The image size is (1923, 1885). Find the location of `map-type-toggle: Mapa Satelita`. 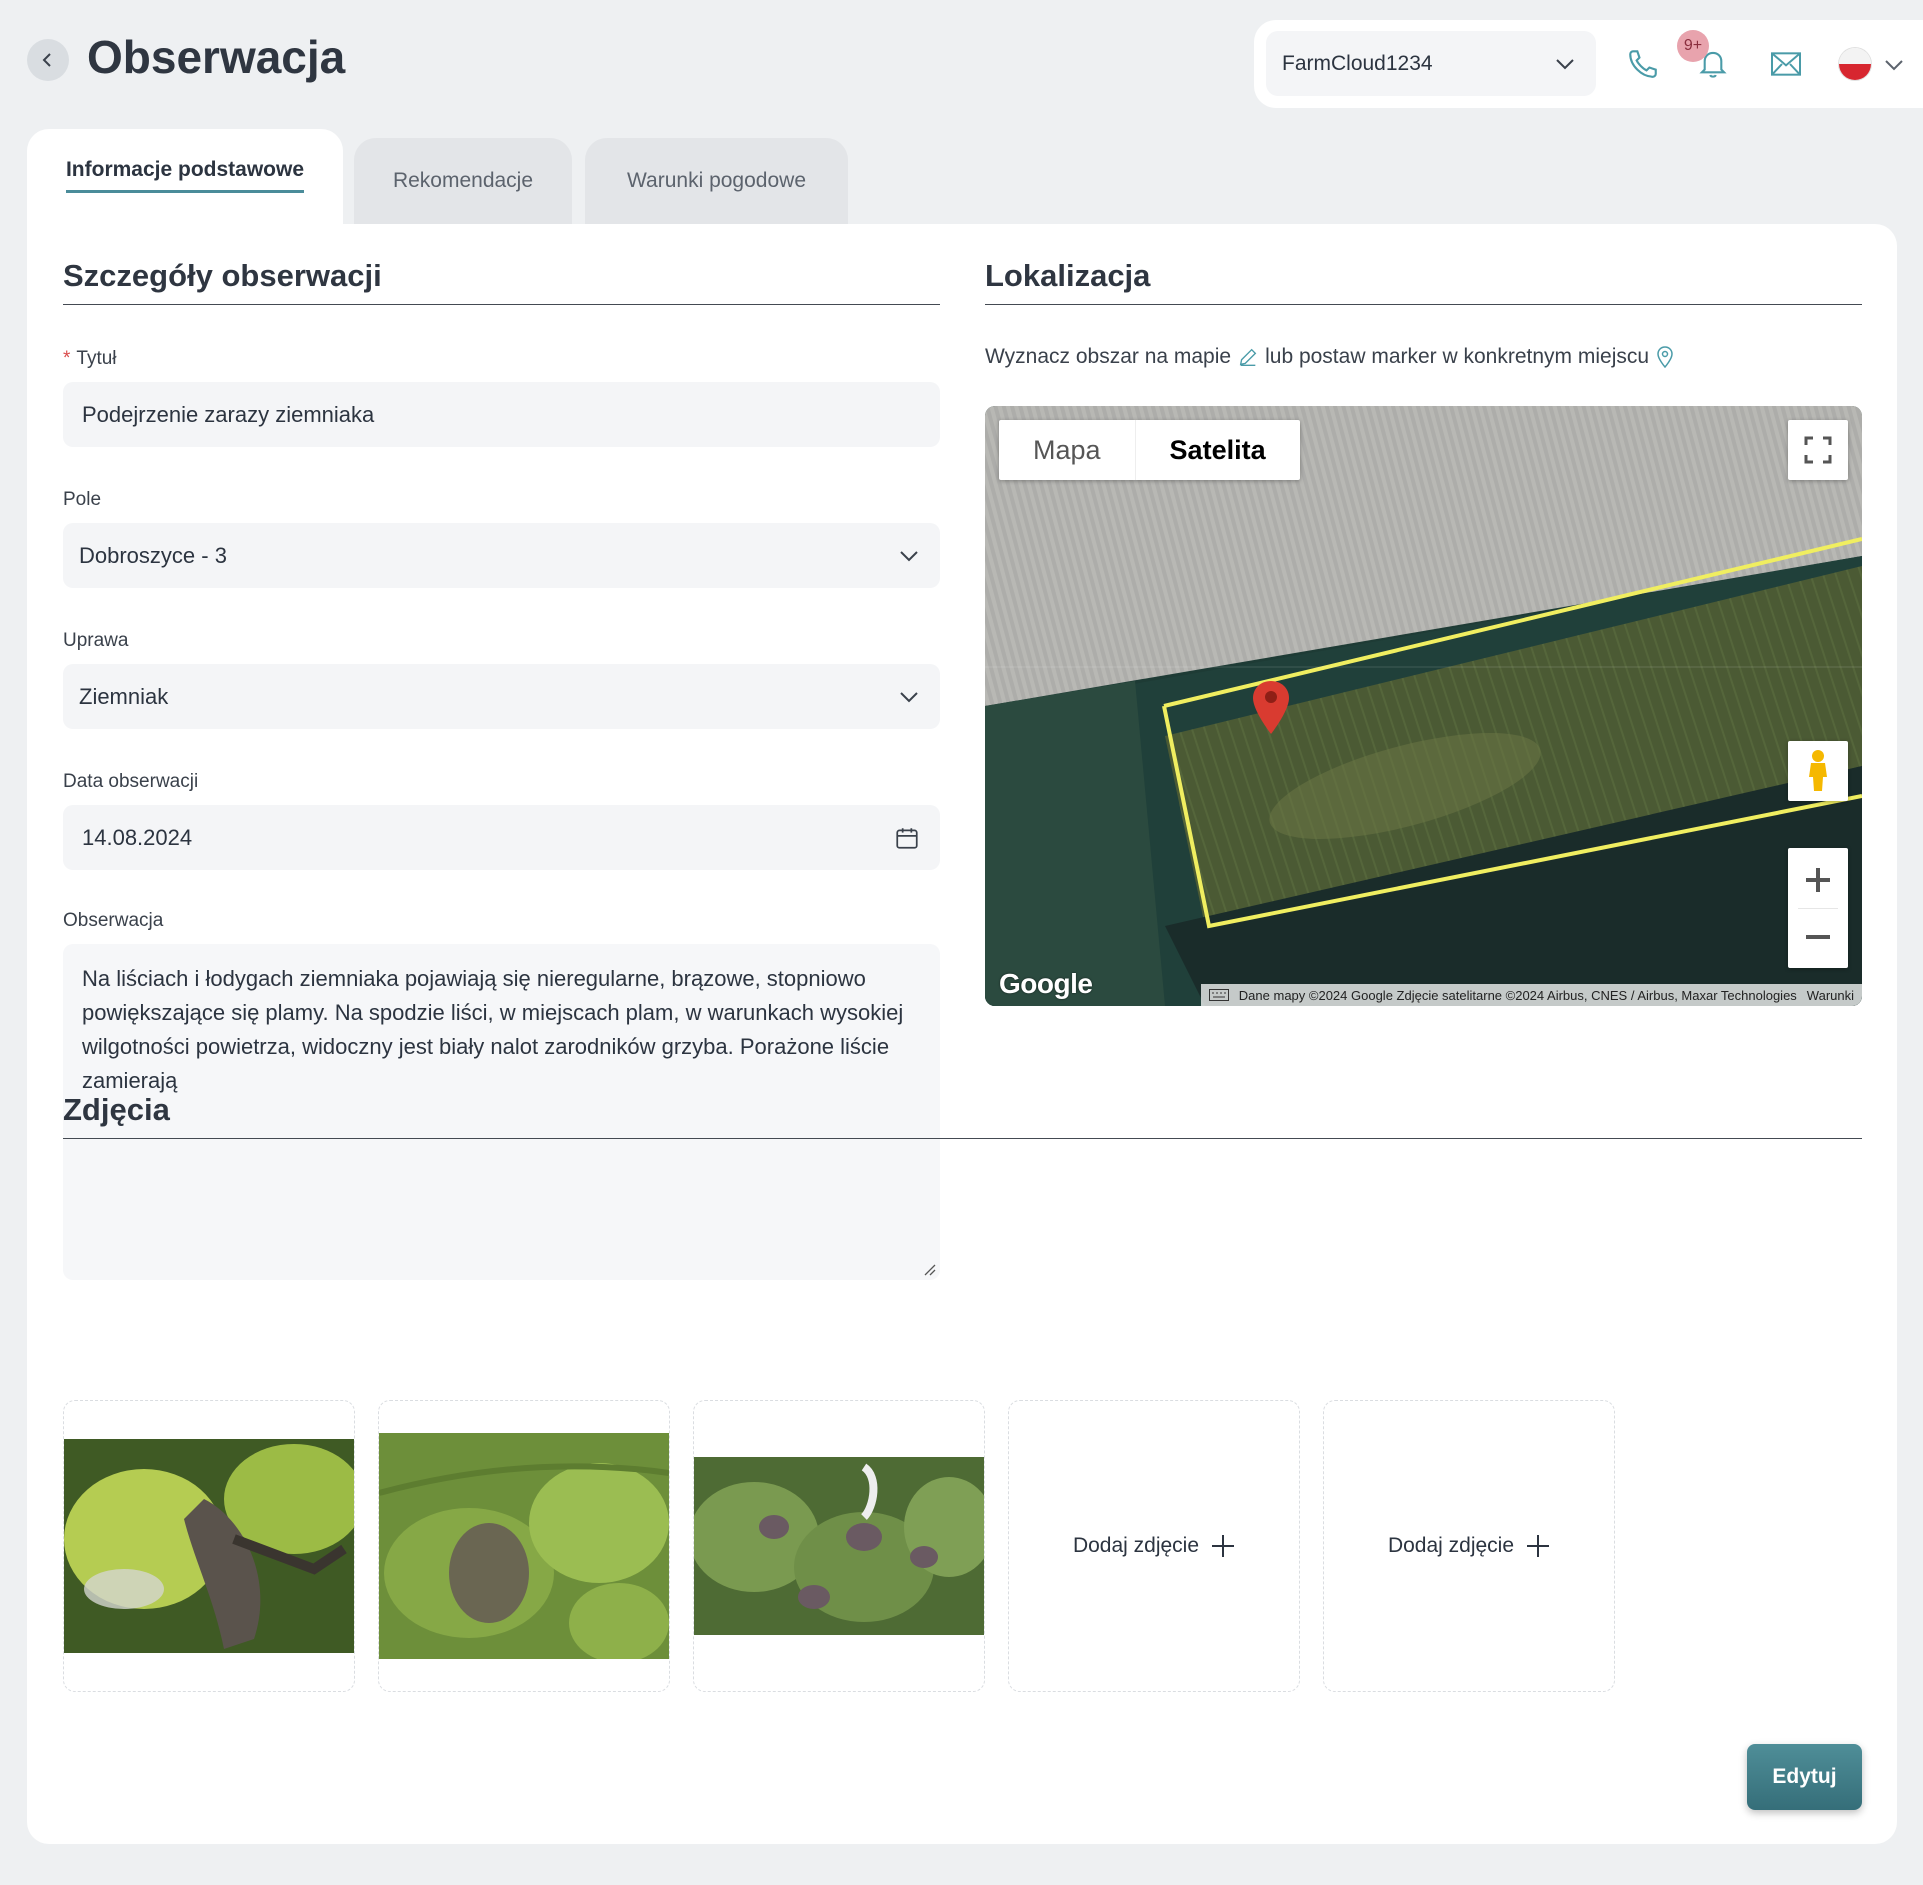

map-type-toggle: Mapa Satelita is located at coordinates (1149, 450).